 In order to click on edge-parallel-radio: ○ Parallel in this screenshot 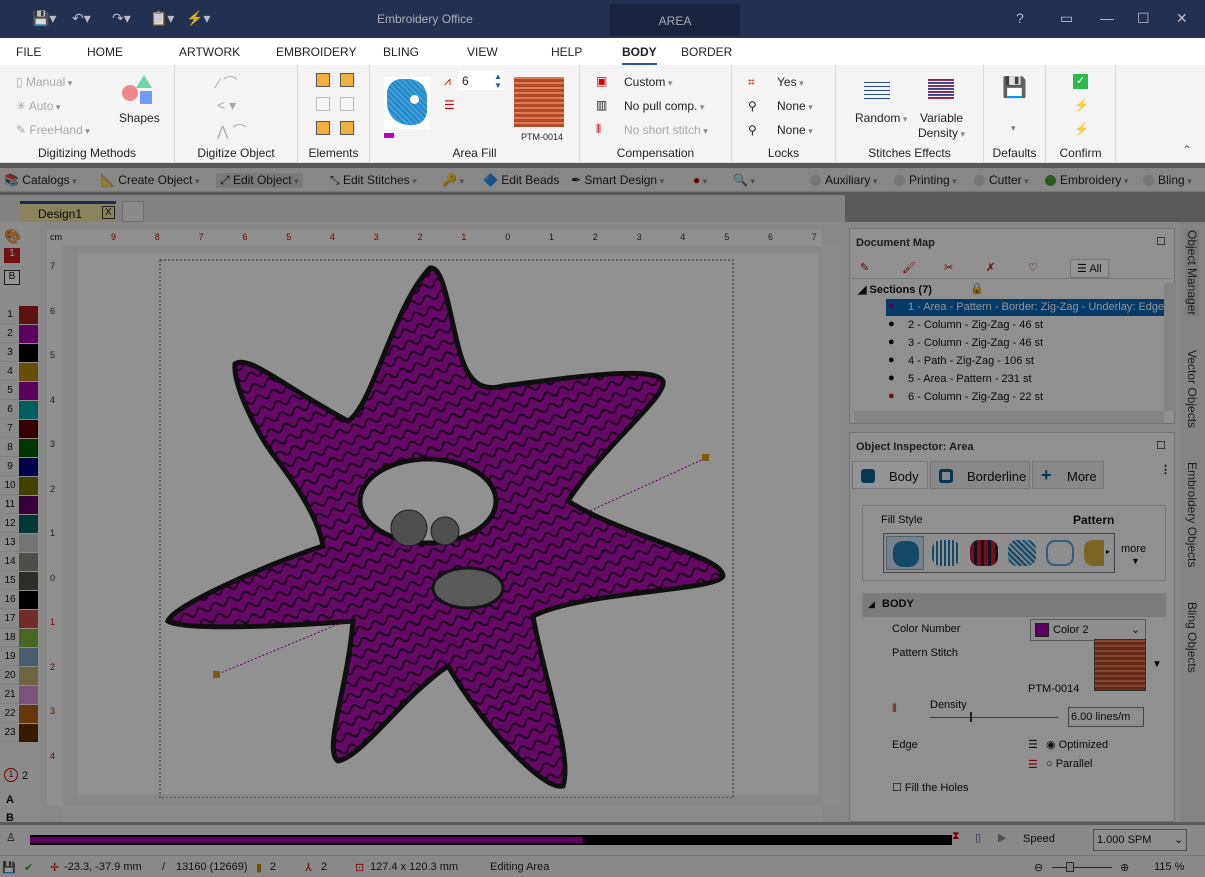, I will do `click(1069, 764)`.